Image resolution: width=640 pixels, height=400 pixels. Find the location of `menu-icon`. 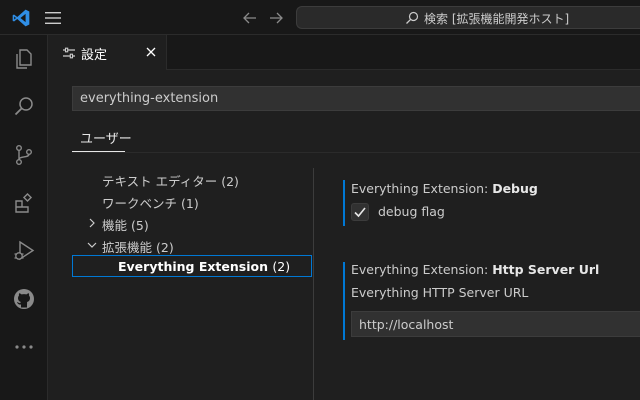

menu-icon is located at coordinates (53, 18).